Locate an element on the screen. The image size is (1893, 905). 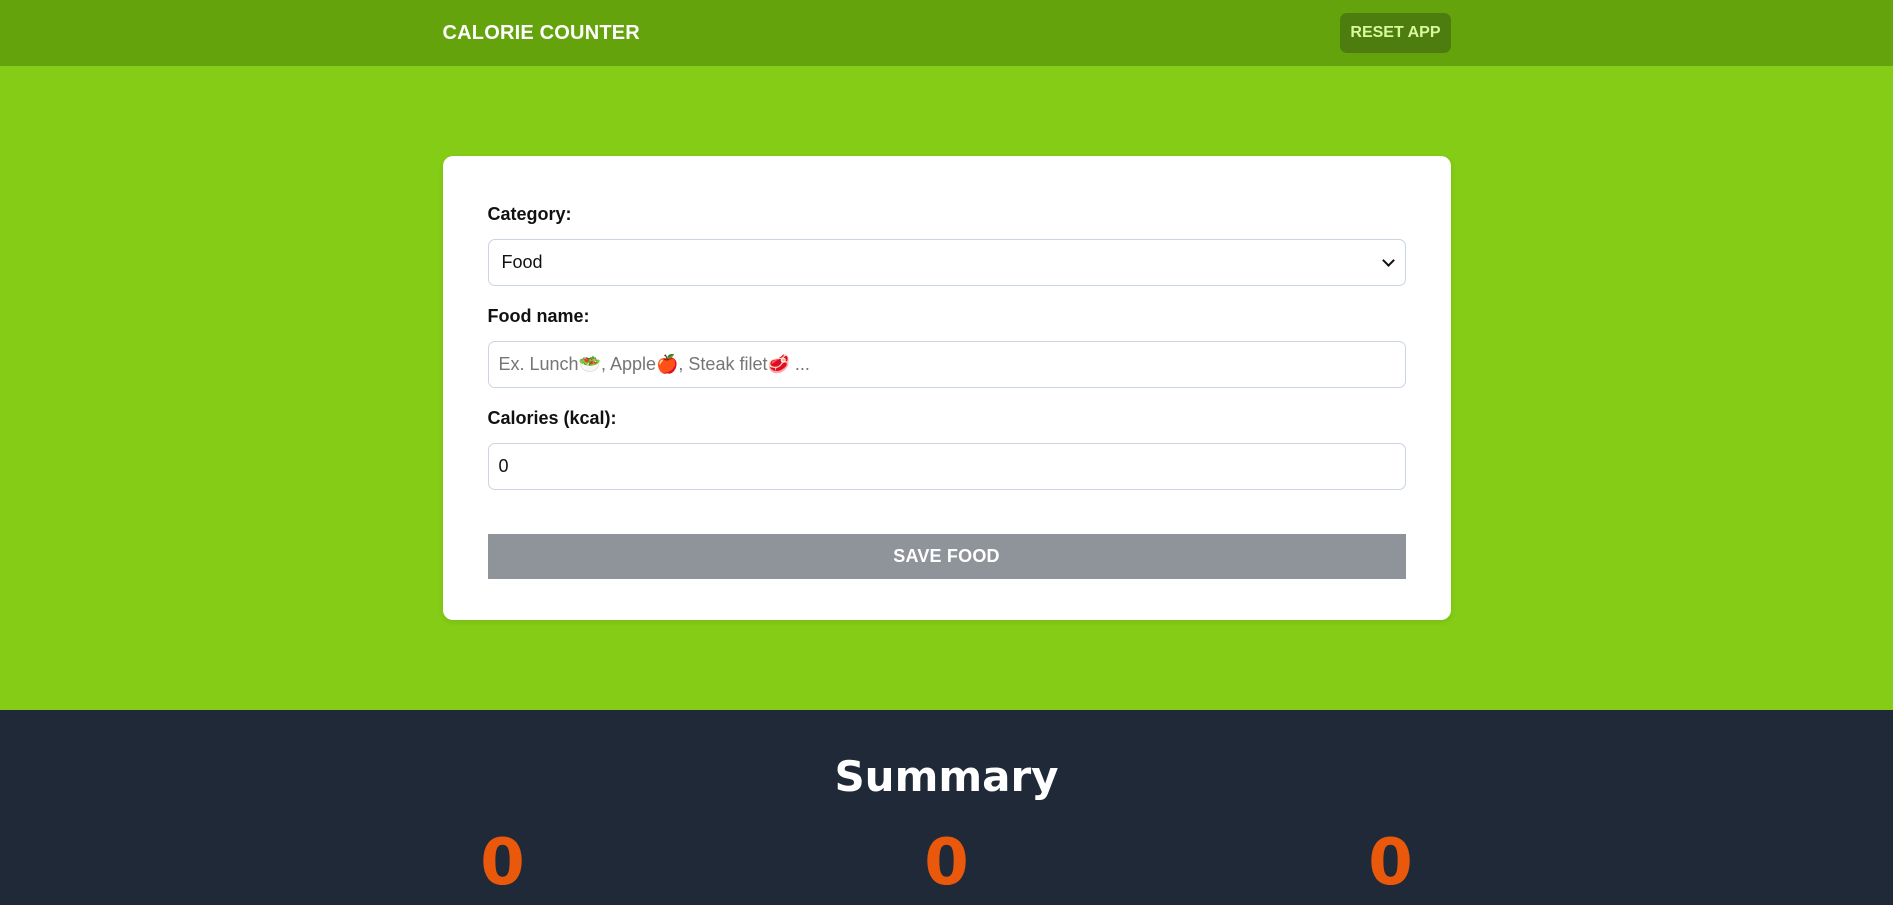
food-name-label: Food name: is located at coordinates (538, 316).